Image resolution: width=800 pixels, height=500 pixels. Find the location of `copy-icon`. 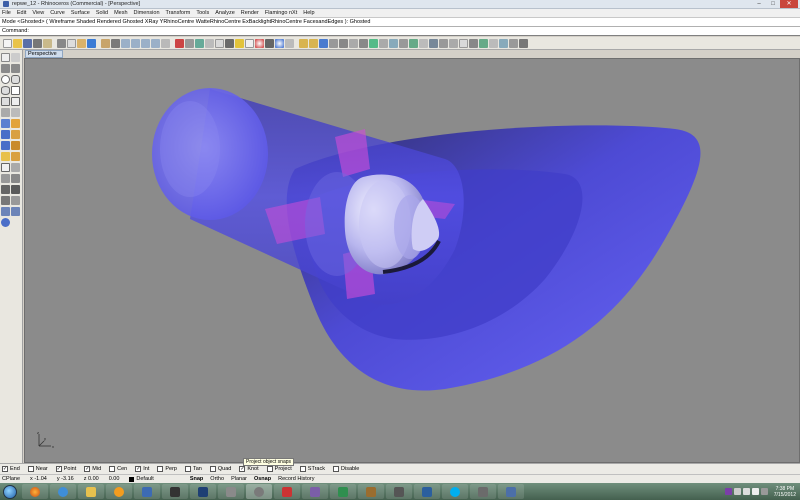

copy-icon is located at coordinates (71, 43).